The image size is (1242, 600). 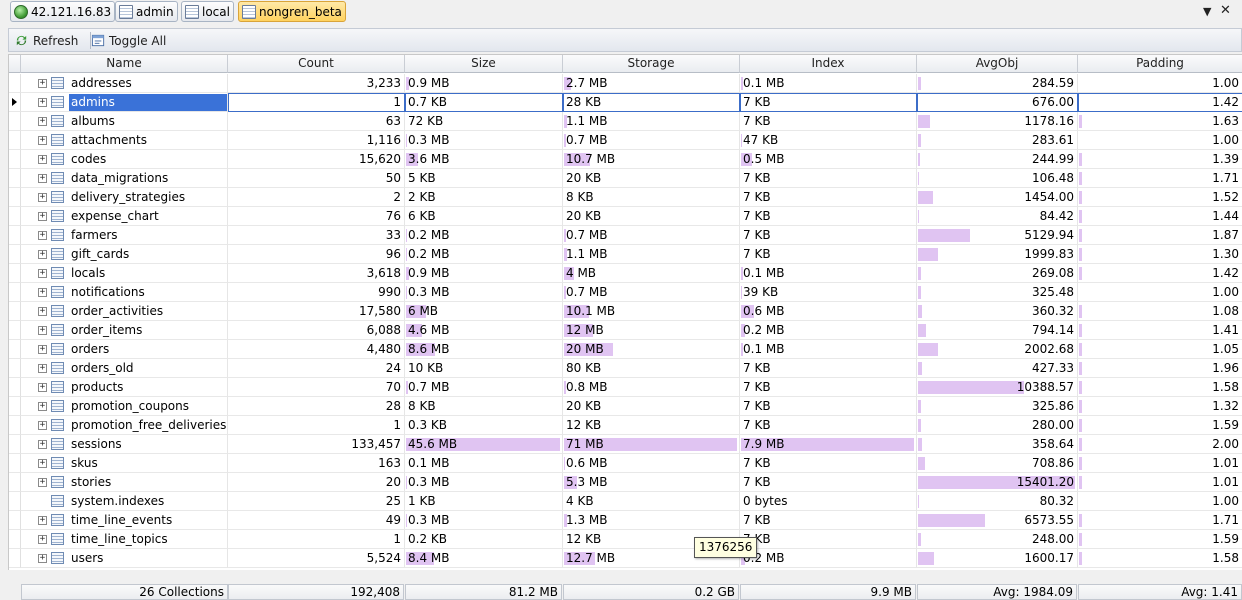 I want to click on cell-name: + skus, so click(x=124, y=463).